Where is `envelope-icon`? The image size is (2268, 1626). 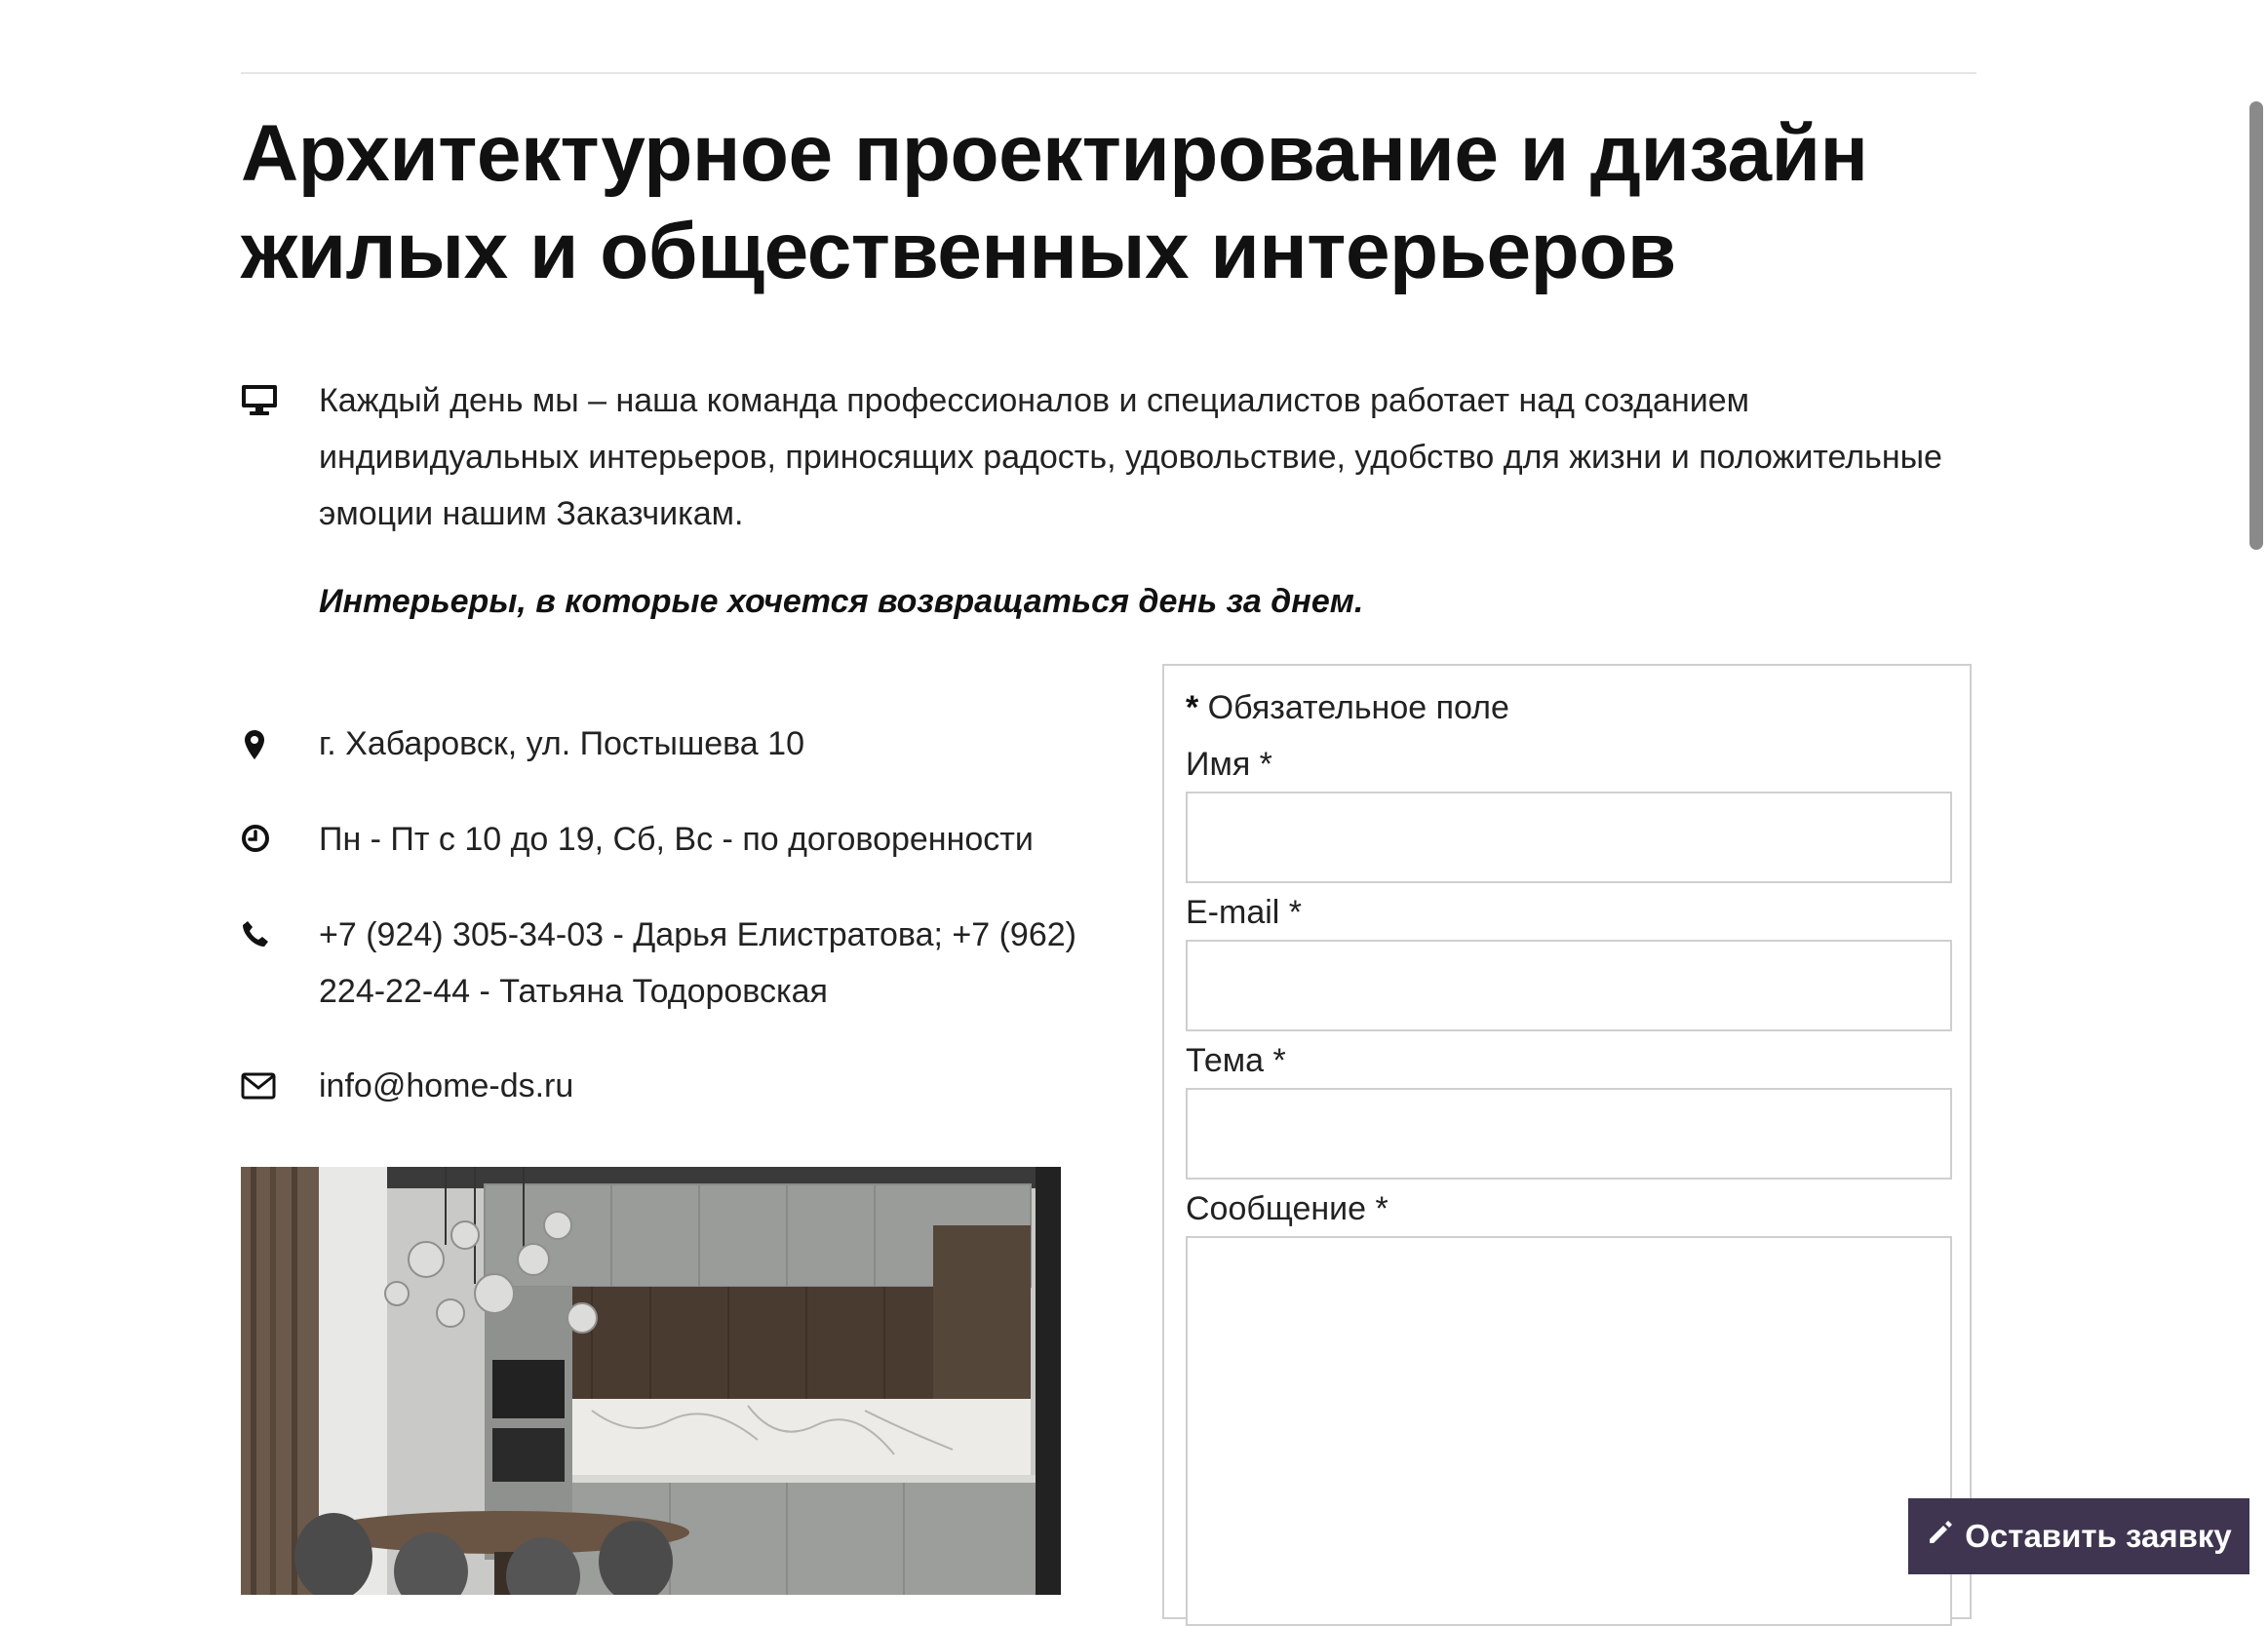 envelope-icon is located at coordinates (259, 1086).